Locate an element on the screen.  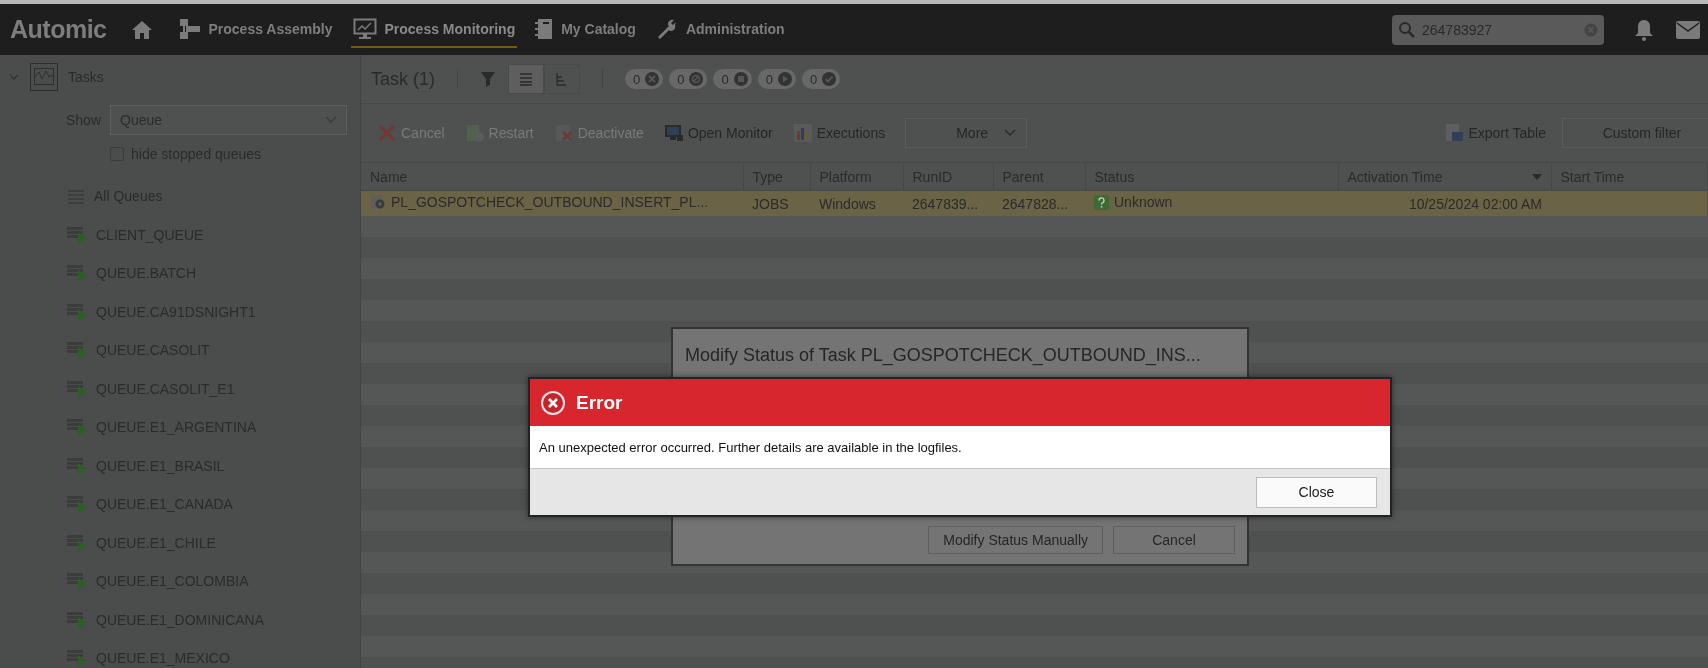
table-cell: Unknown is located at coordinates (1133, 202).